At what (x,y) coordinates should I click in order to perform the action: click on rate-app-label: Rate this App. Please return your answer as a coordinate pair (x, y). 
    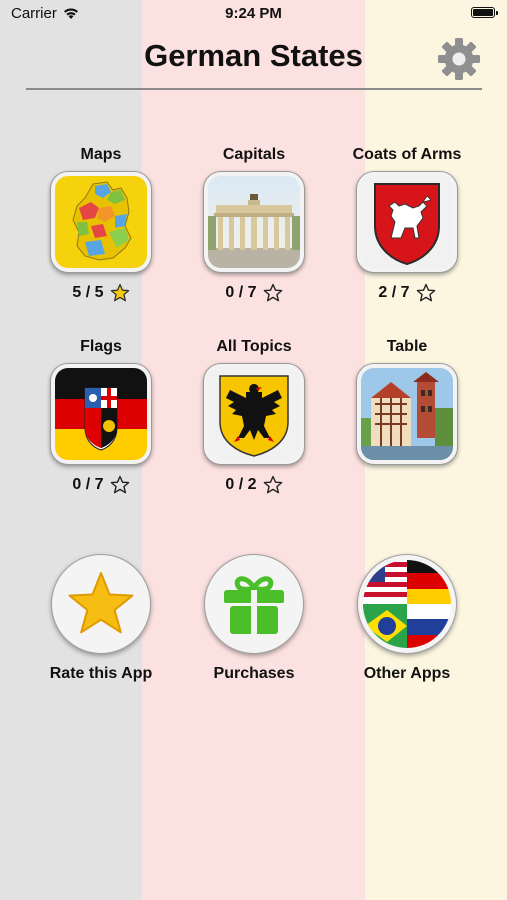
    Looking at the image, I should click on (101, 673).